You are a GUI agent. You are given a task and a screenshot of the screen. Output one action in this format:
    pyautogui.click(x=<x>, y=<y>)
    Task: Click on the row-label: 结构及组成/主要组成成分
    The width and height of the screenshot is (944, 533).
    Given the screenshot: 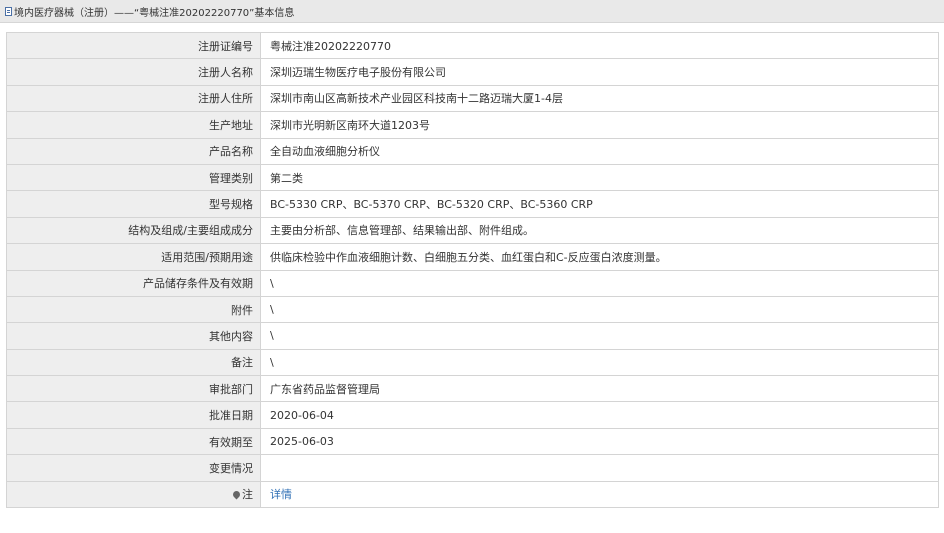 What is the action you would take?
    pyautogui.click(x=133, y=230)
    